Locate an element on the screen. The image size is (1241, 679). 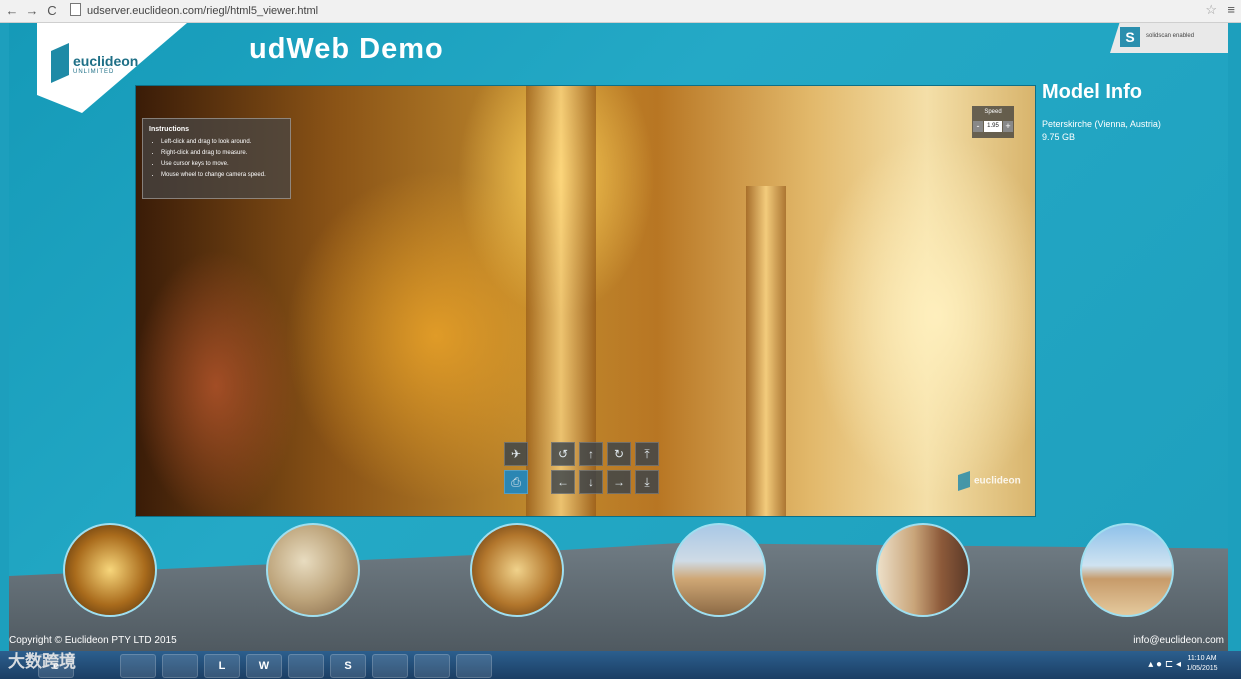
page-icon is located at coordinates (75, 9).